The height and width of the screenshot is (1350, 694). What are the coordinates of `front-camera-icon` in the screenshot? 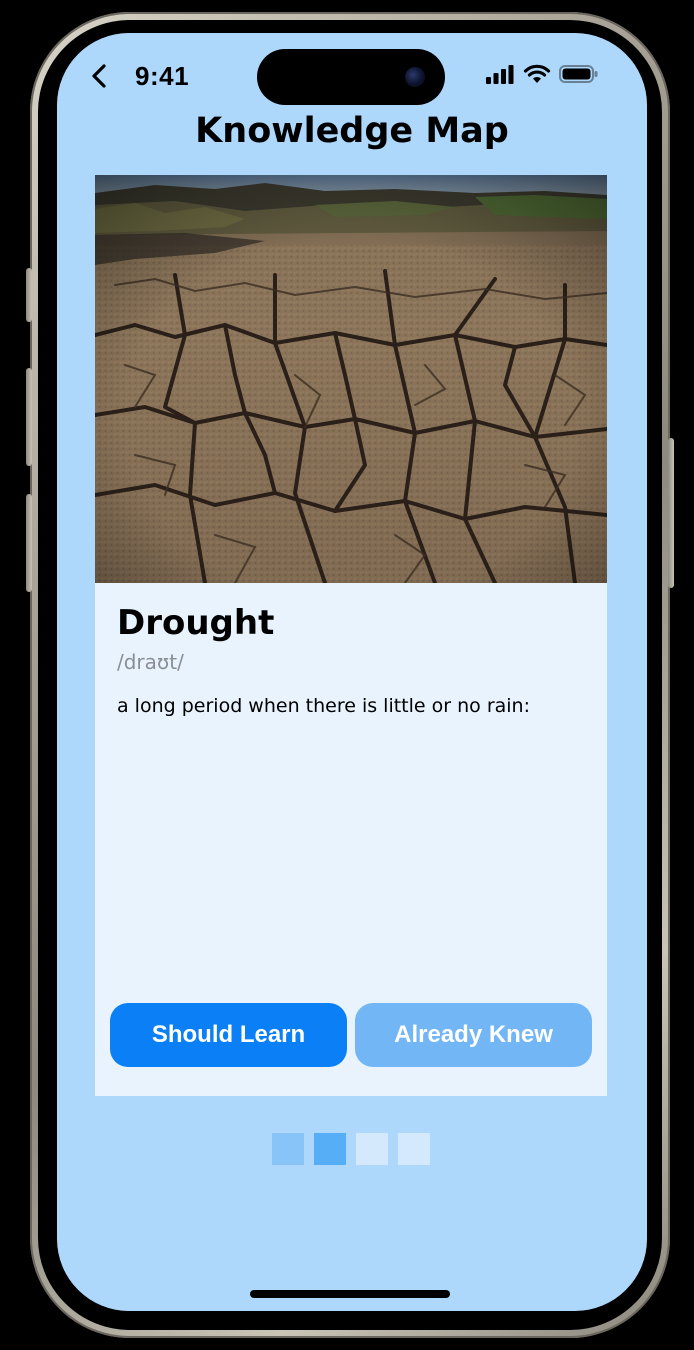 It's located at (415, 77).